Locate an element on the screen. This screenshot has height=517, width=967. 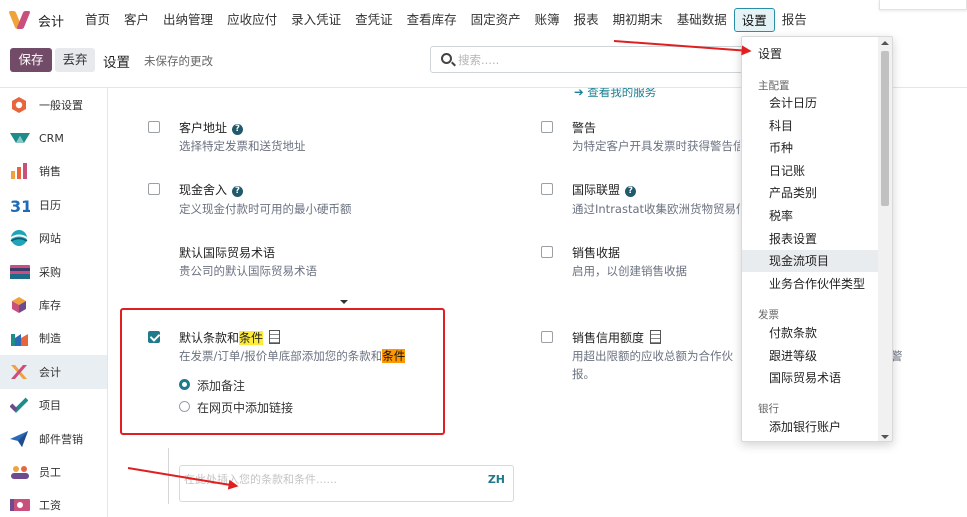
sidebar-item-accounting: 会计 is located at coordinates (53, 372).